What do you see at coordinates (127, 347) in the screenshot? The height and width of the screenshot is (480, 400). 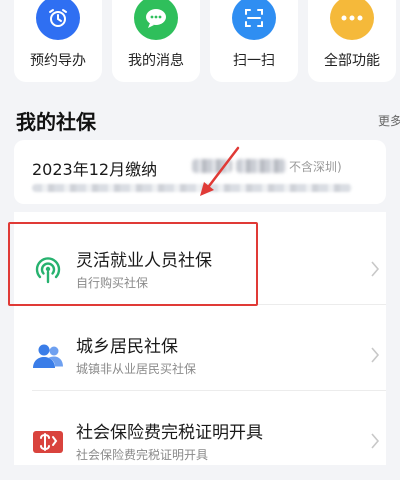 I see `item-title: 城乡居民社保` at bounding box center [127, 347].